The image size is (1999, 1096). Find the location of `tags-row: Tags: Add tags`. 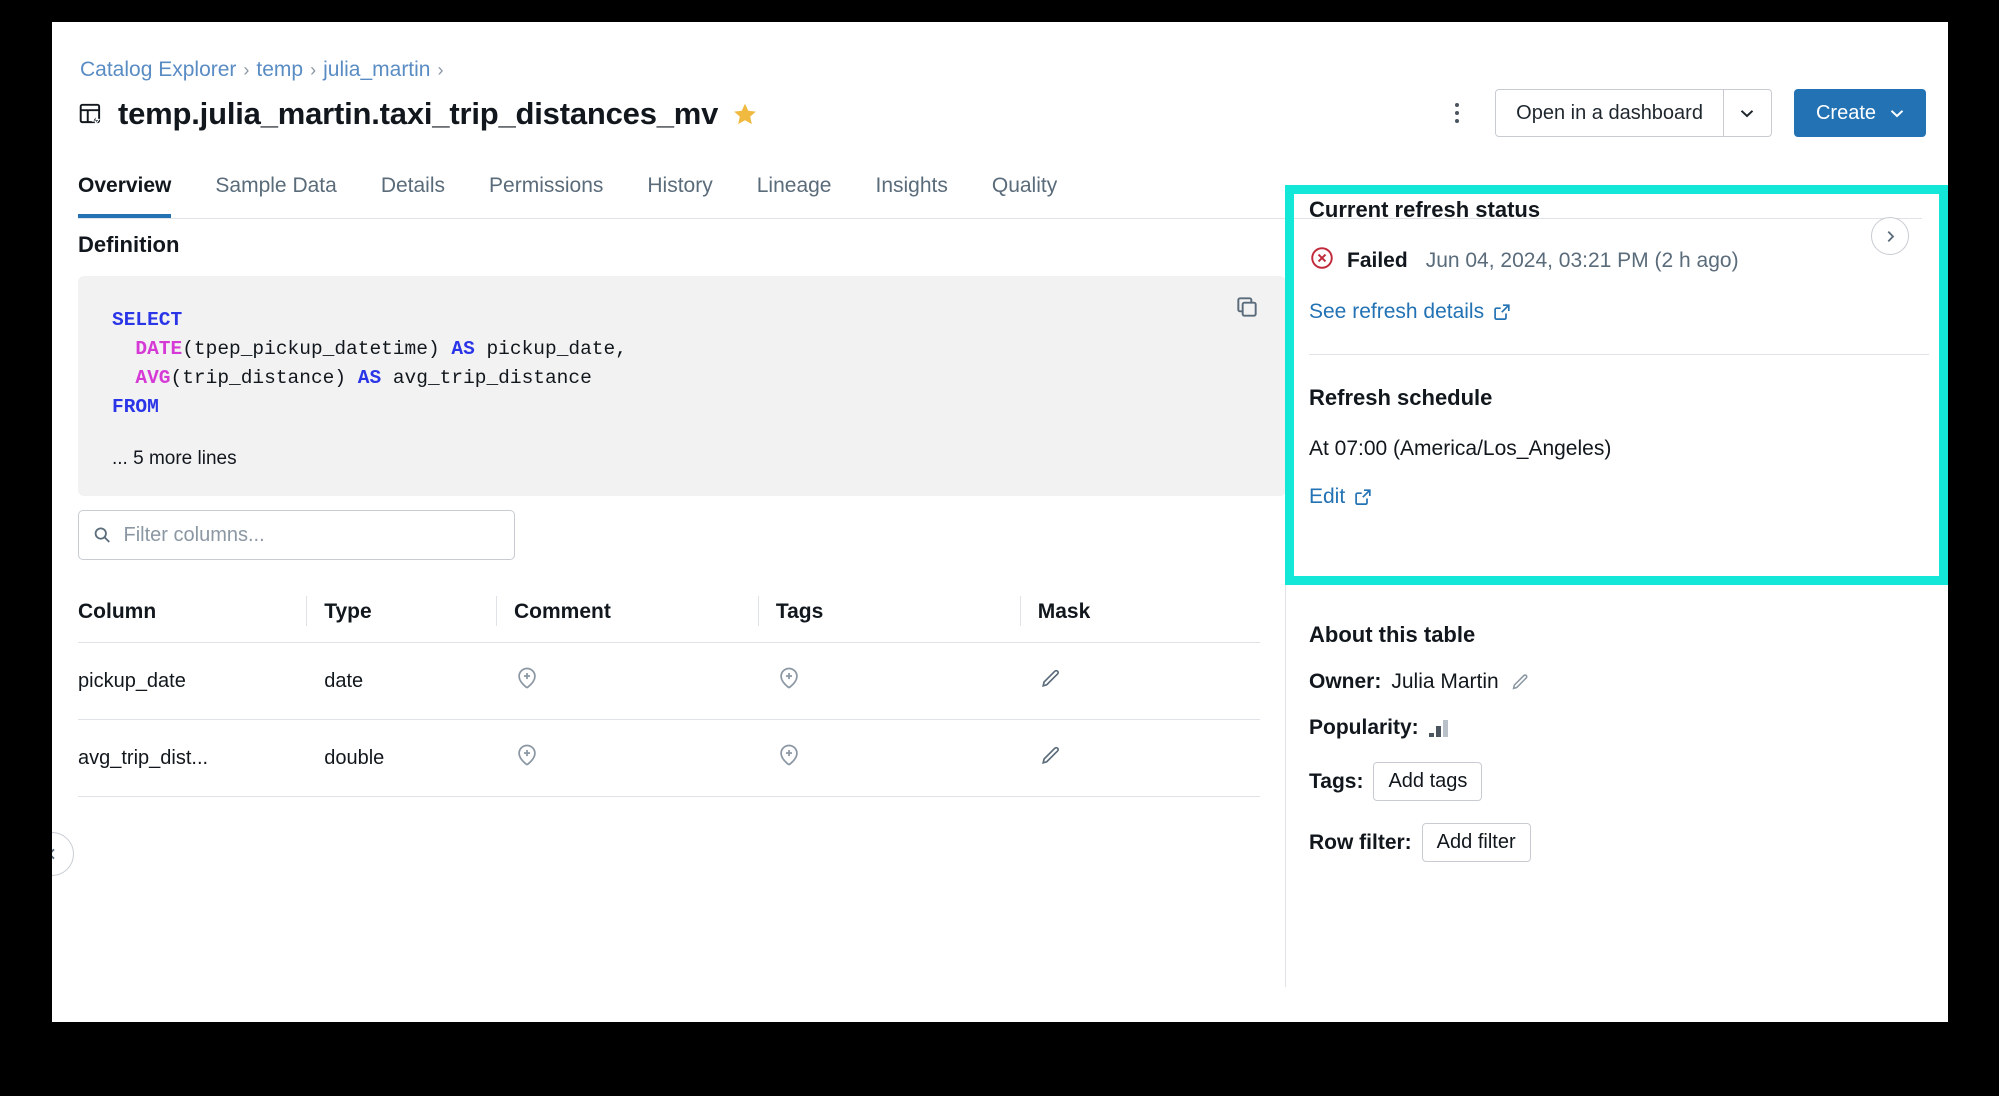

tags-row: Tags: Add tags is located at coordinates (1619, 781).